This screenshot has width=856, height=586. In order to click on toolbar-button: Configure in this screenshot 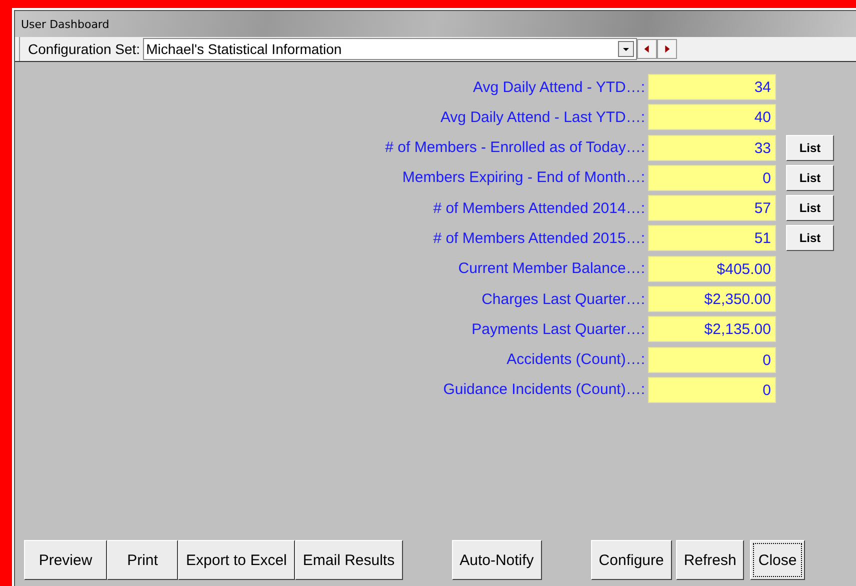, I will do `click(631, 560)`.